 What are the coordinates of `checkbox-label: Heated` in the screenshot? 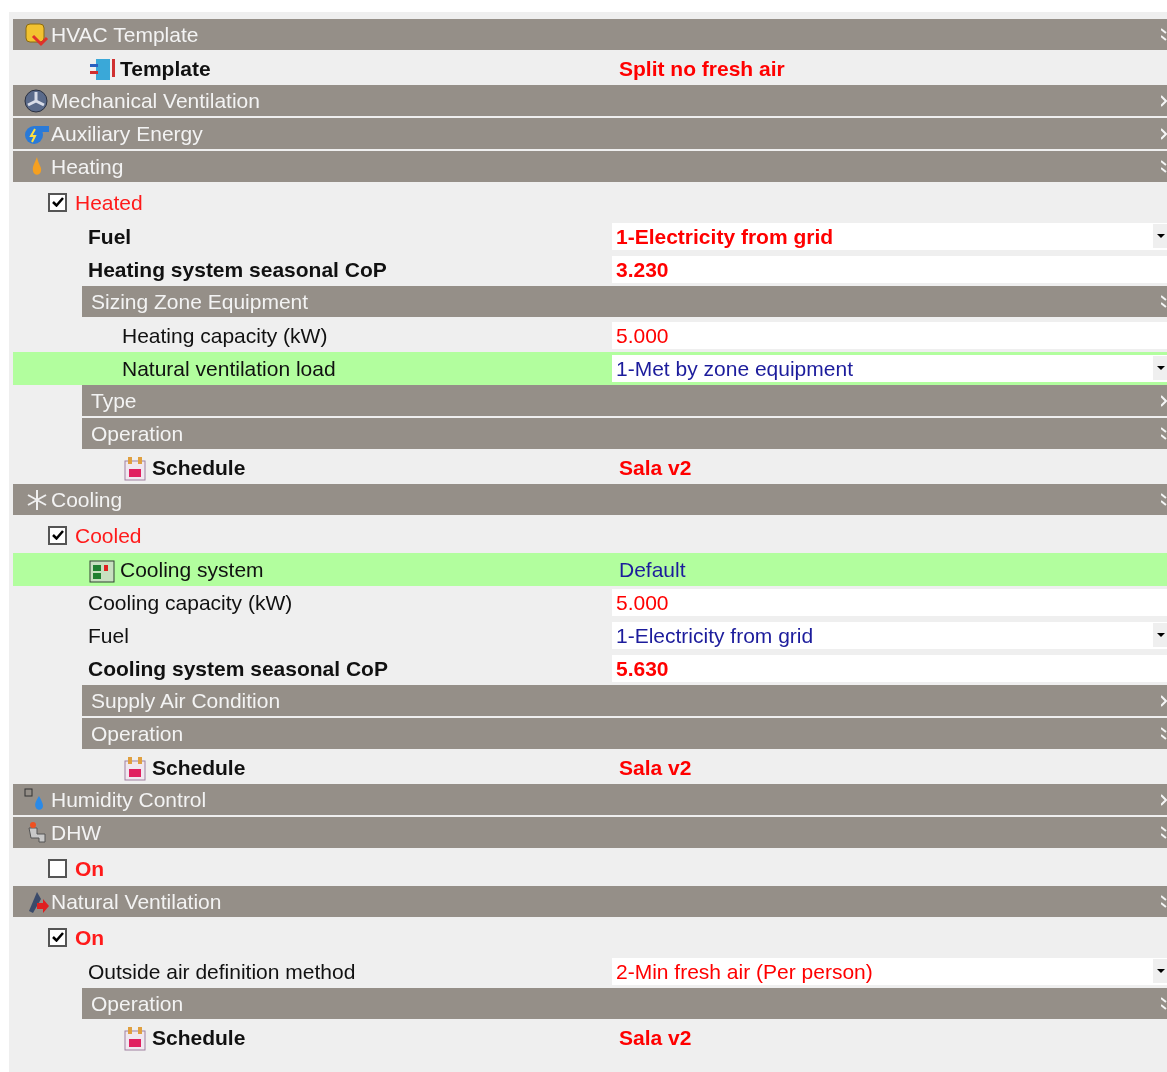 It's located at (109, 202).